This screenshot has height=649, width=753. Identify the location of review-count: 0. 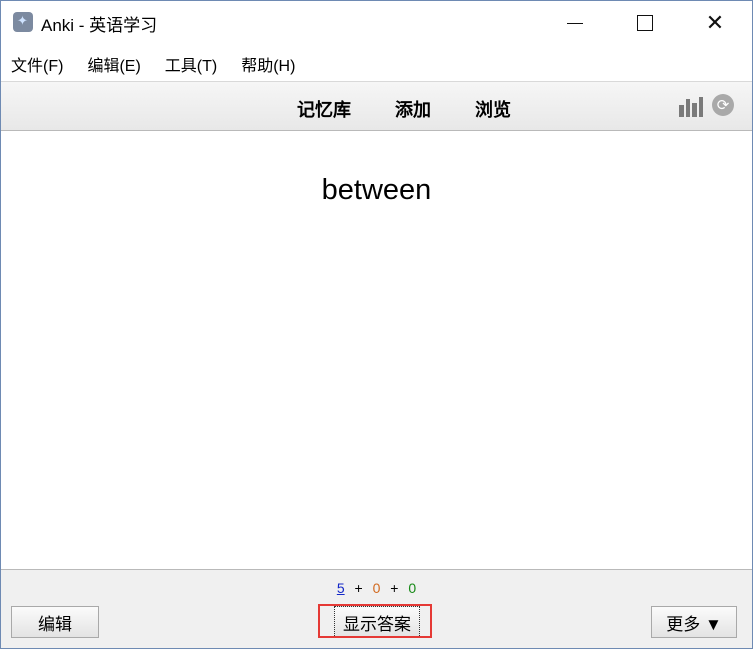
(412, 588).